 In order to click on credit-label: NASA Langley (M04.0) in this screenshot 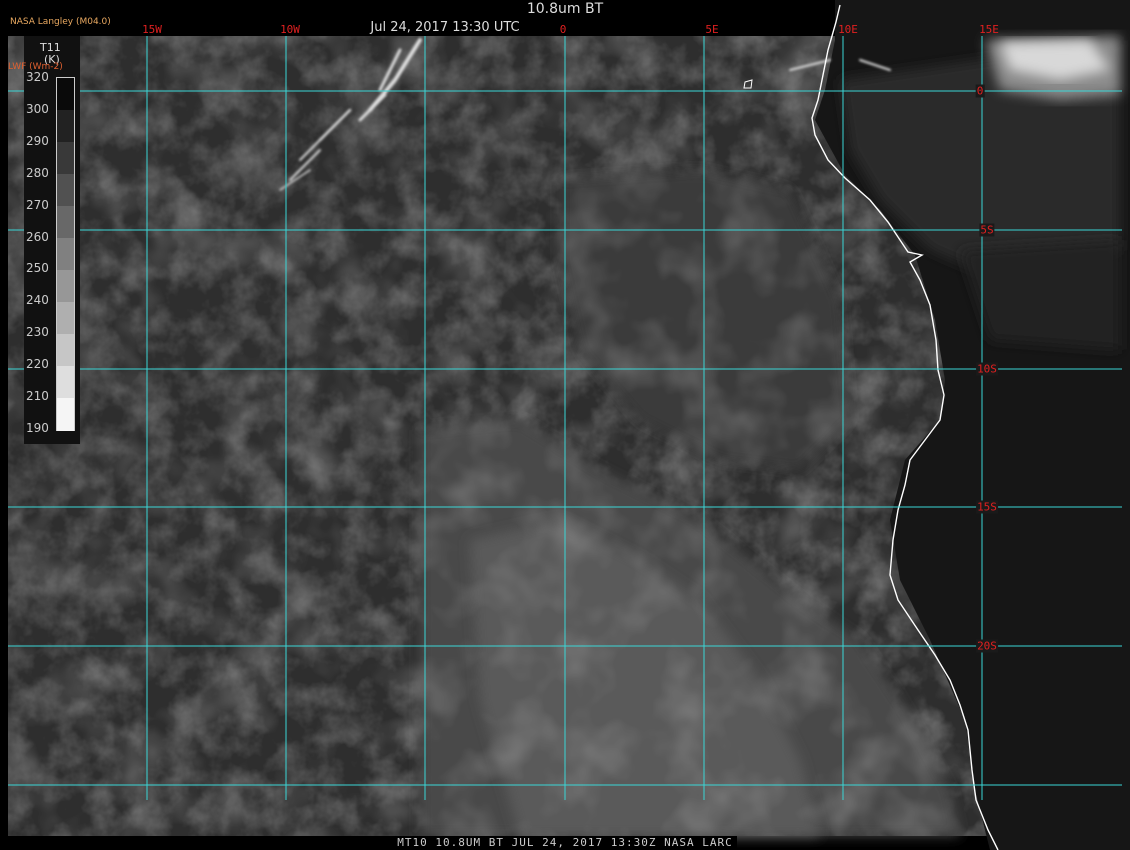, I will do `click(60, 22)`.